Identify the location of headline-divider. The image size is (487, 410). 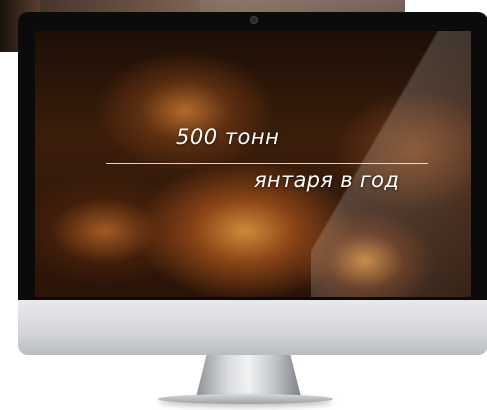
(267, 163).